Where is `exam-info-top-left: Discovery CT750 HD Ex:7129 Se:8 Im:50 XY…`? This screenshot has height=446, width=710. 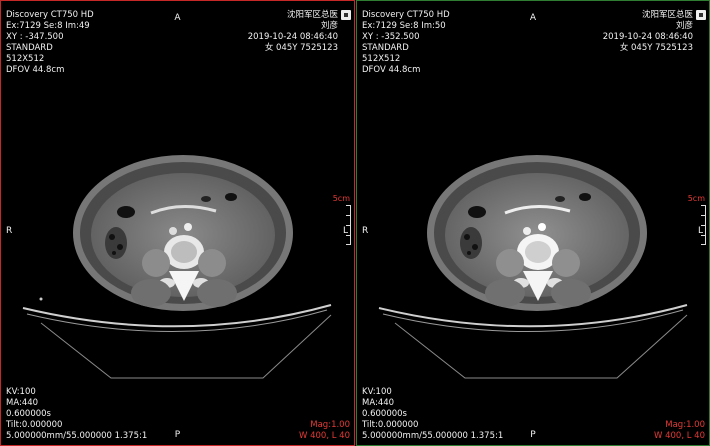
exam-info-top-left: Discovery CT750 HD Ex:7129 Se:8 Im:50 XY… is located at coordinates (406, 43).